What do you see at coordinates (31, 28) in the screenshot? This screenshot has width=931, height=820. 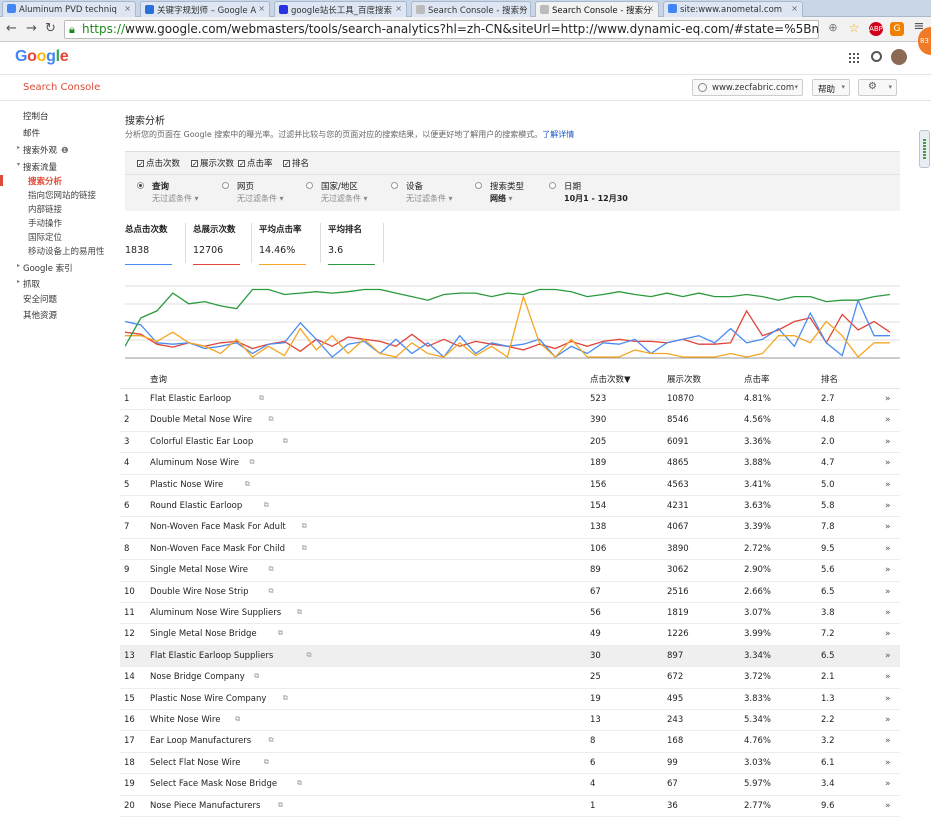 I see `forward-arrow-icon: →` at bounding box center [31, 28].